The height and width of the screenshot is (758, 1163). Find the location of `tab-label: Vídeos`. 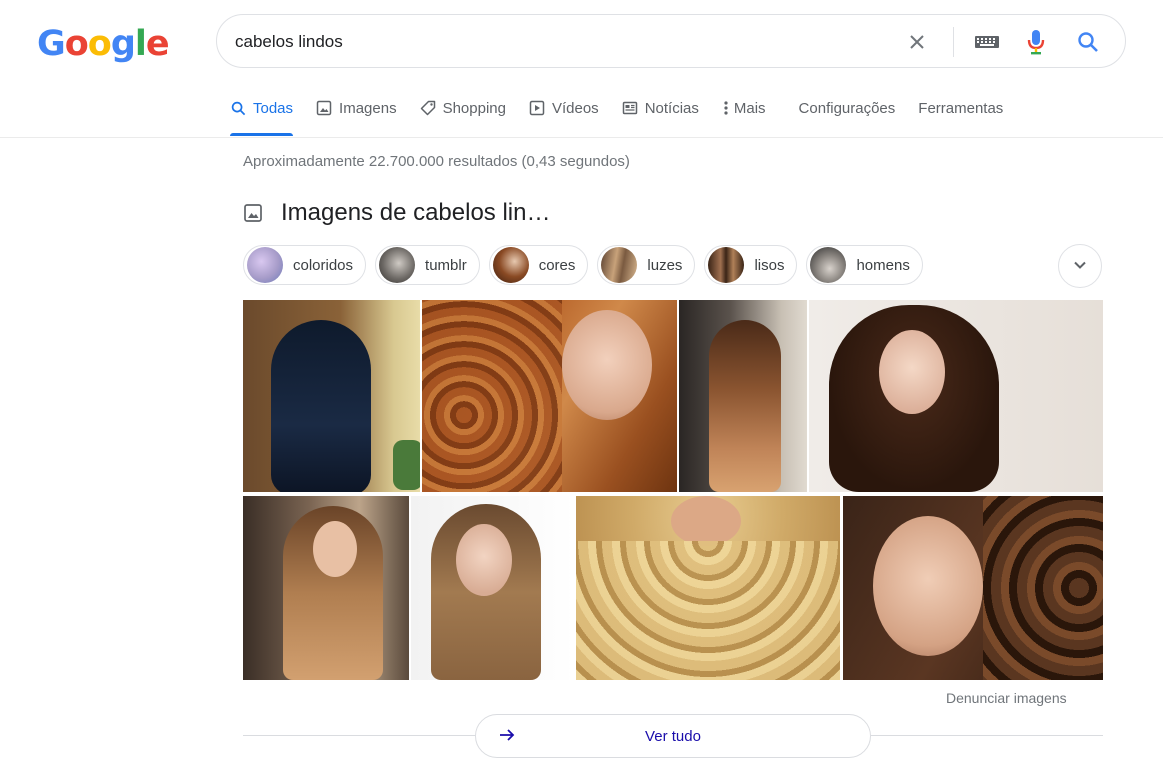

tab-label: Vídeos is located at coordinates (575, 108).